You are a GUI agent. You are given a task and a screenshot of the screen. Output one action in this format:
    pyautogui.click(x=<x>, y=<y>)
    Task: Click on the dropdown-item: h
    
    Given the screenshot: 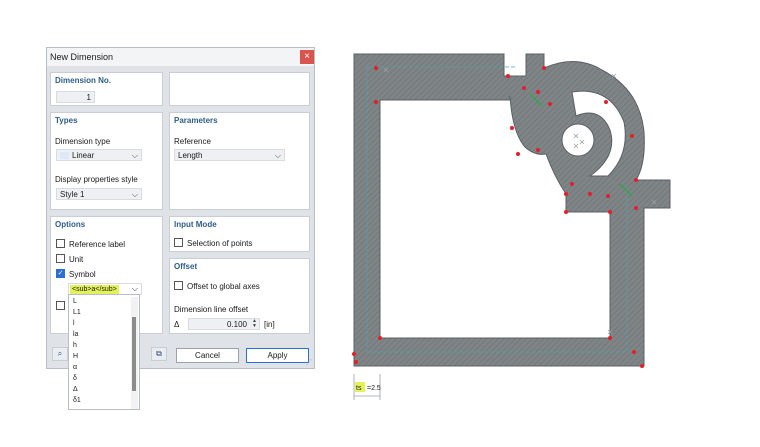 What is the action you would take?
    pyautogui.click(x=75, y=345)
    